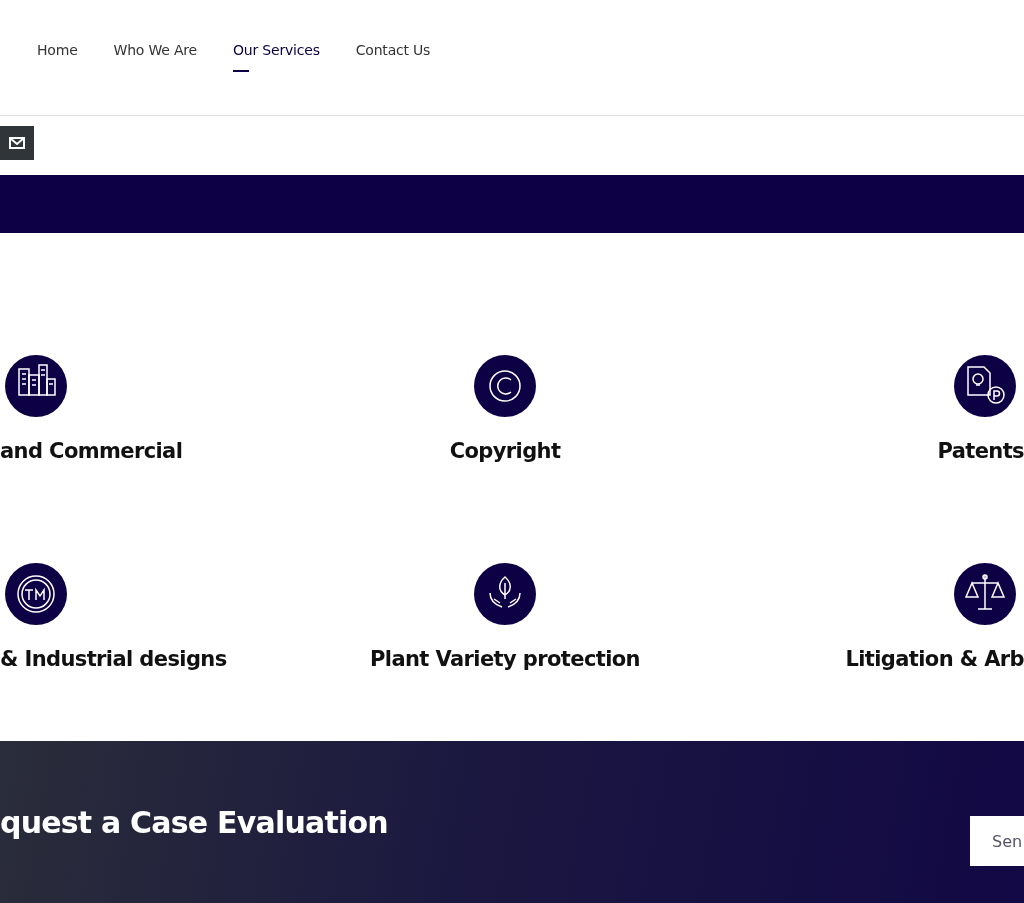 This screenshot has height=903, width=1024. I want to click on service-title: Plant Variety protection, so click(505, 659).